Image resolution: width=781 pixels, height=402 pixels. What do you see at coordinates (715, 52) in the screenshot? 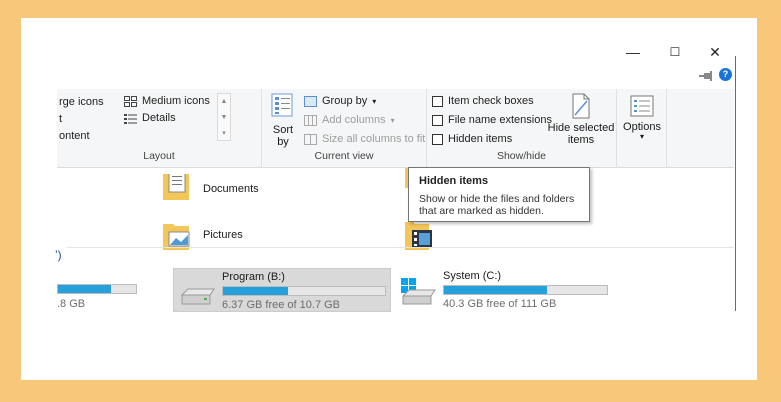
I see `close-button: ✕` at bounding box center [715, 52].